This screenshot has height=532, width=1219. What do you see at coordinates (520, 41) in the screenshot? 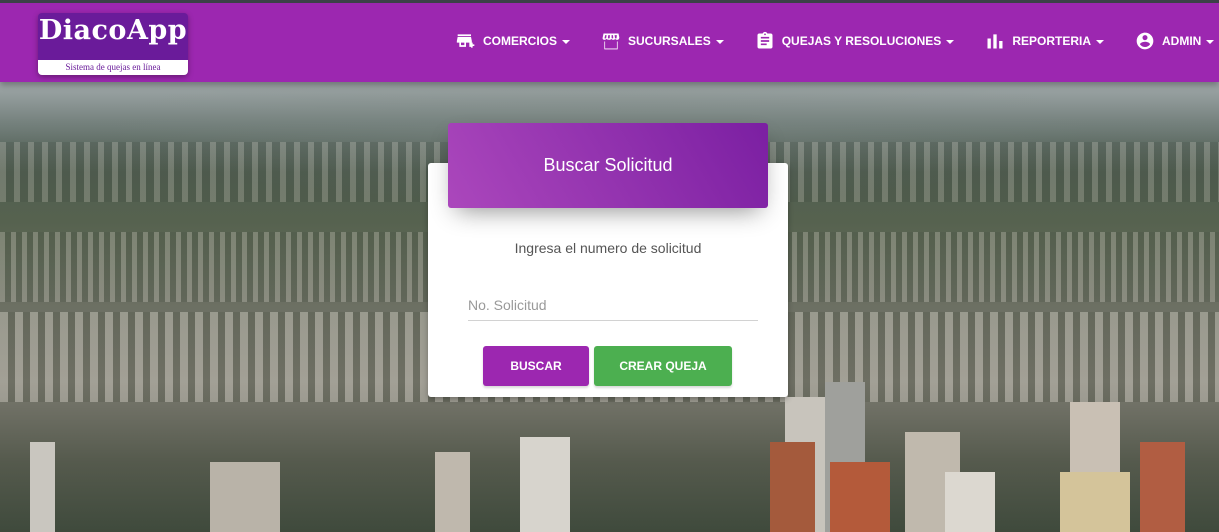
I see `nav-label: COMERCIOS` at bounding box center [520, 41].